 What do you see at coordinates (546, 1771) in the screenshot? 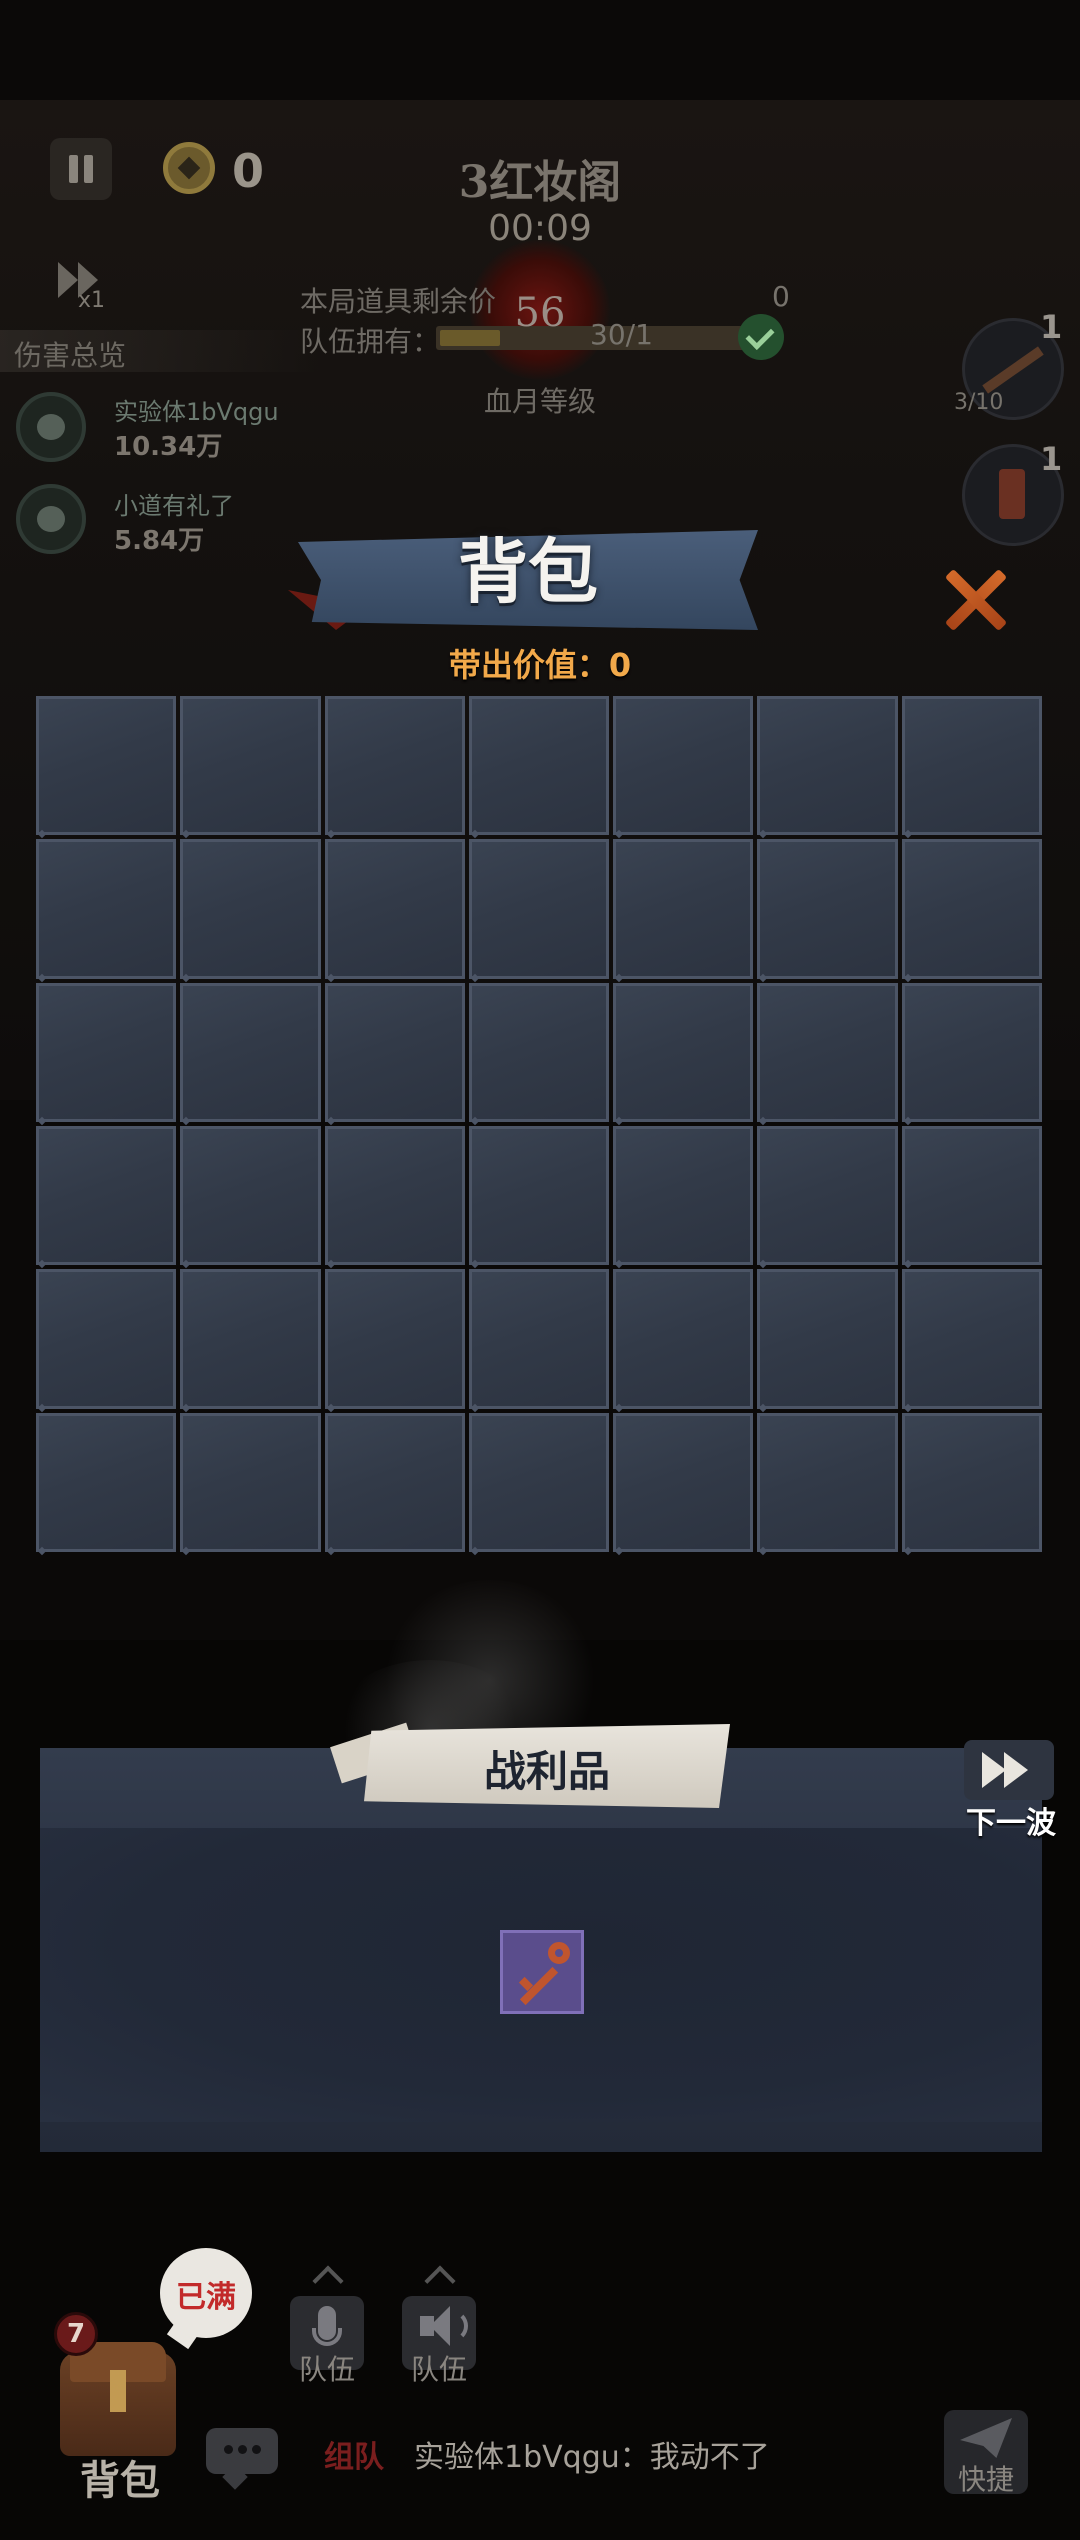
I see `loot-title: 战利品` at bounding box center [546, 1771].